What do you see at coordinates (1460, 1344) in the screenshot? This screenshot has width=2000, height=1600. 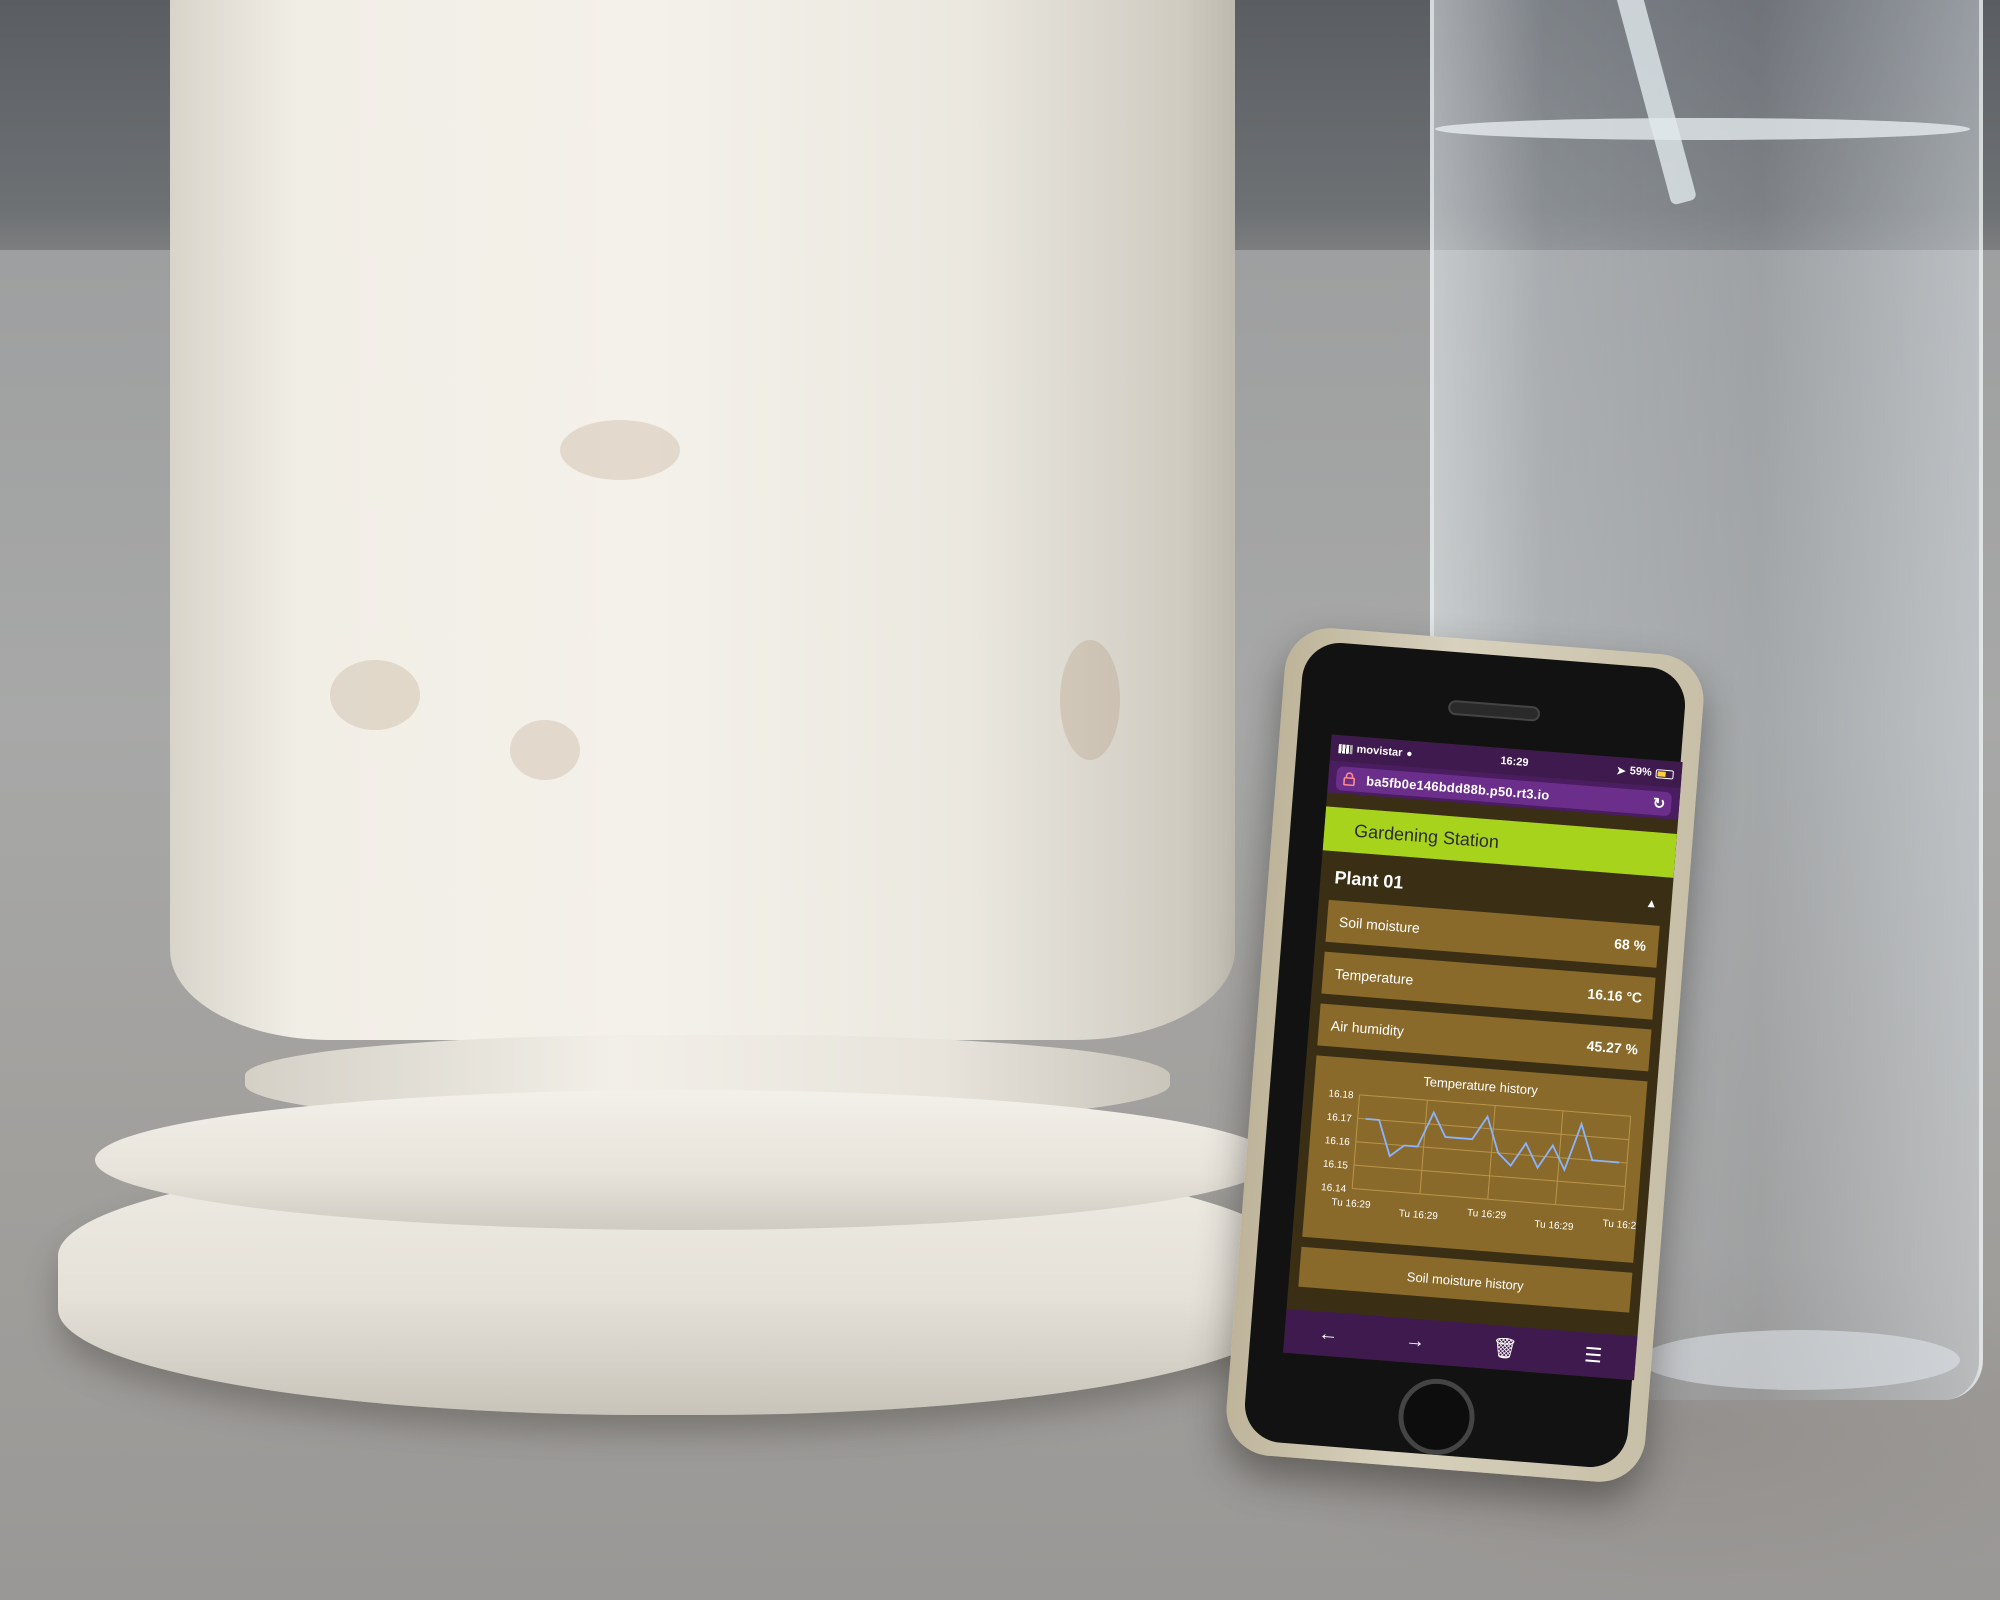 I see `browser-bottom-bar: ← → 🗑 ☰` at bounding box center [1460, 1344].